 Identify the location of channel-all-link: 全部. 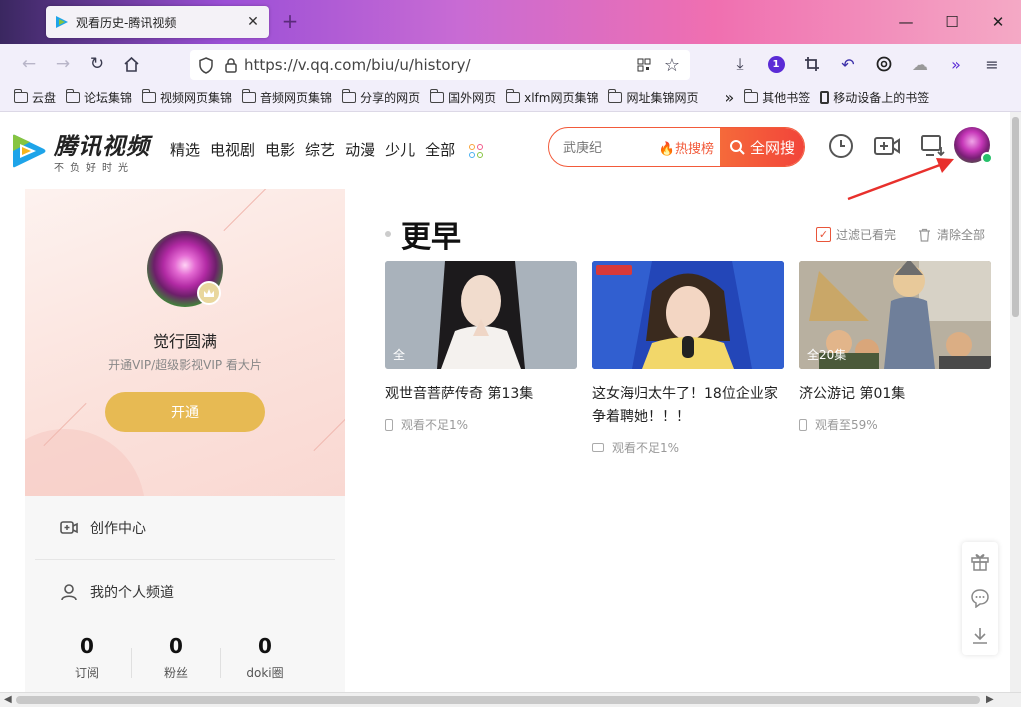
(459, 149).